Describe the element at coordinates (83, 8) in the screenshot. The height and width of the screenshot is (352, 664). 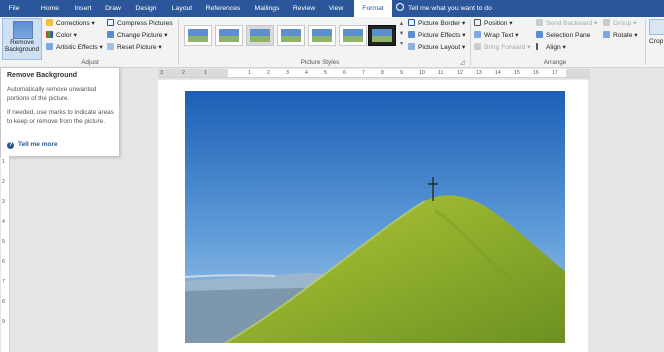
I see `tab-insert: Insert` at that location.